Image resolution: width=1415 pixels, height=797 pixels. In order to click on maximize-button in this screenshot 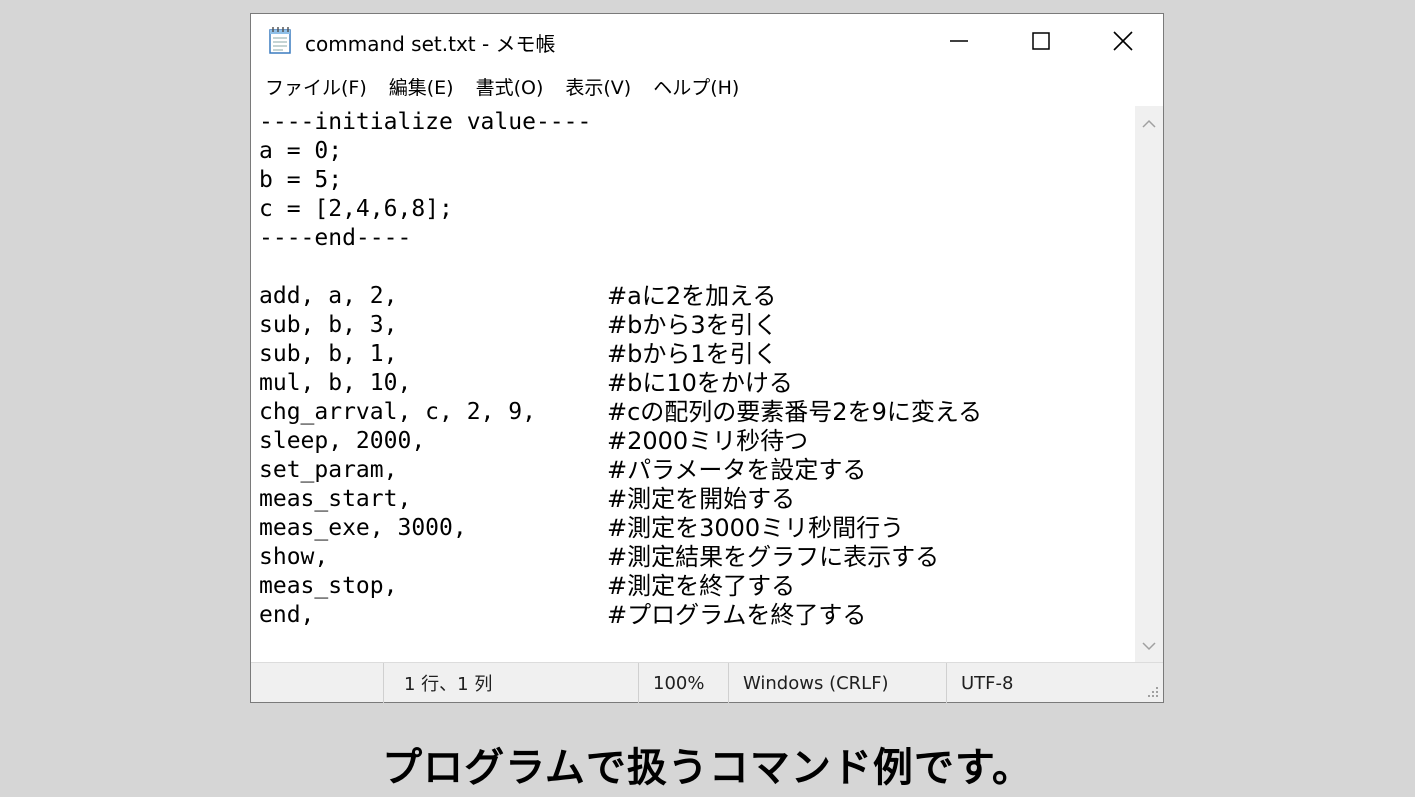, I will do `click(1041, 41)`.